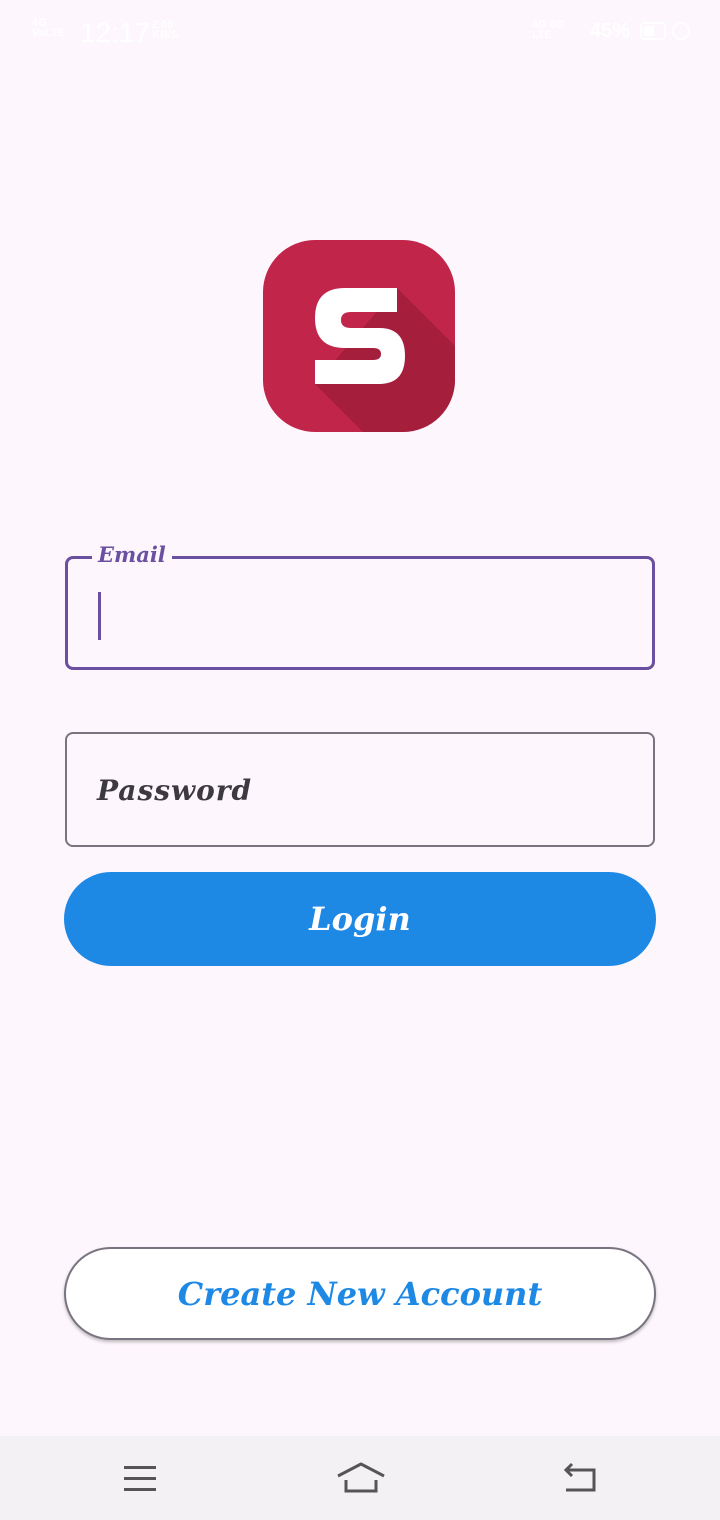  What do you see at coordinates (175, 790) in the screenshot?
I see `password-placeholder: Password` at bounding box center [175, 790].